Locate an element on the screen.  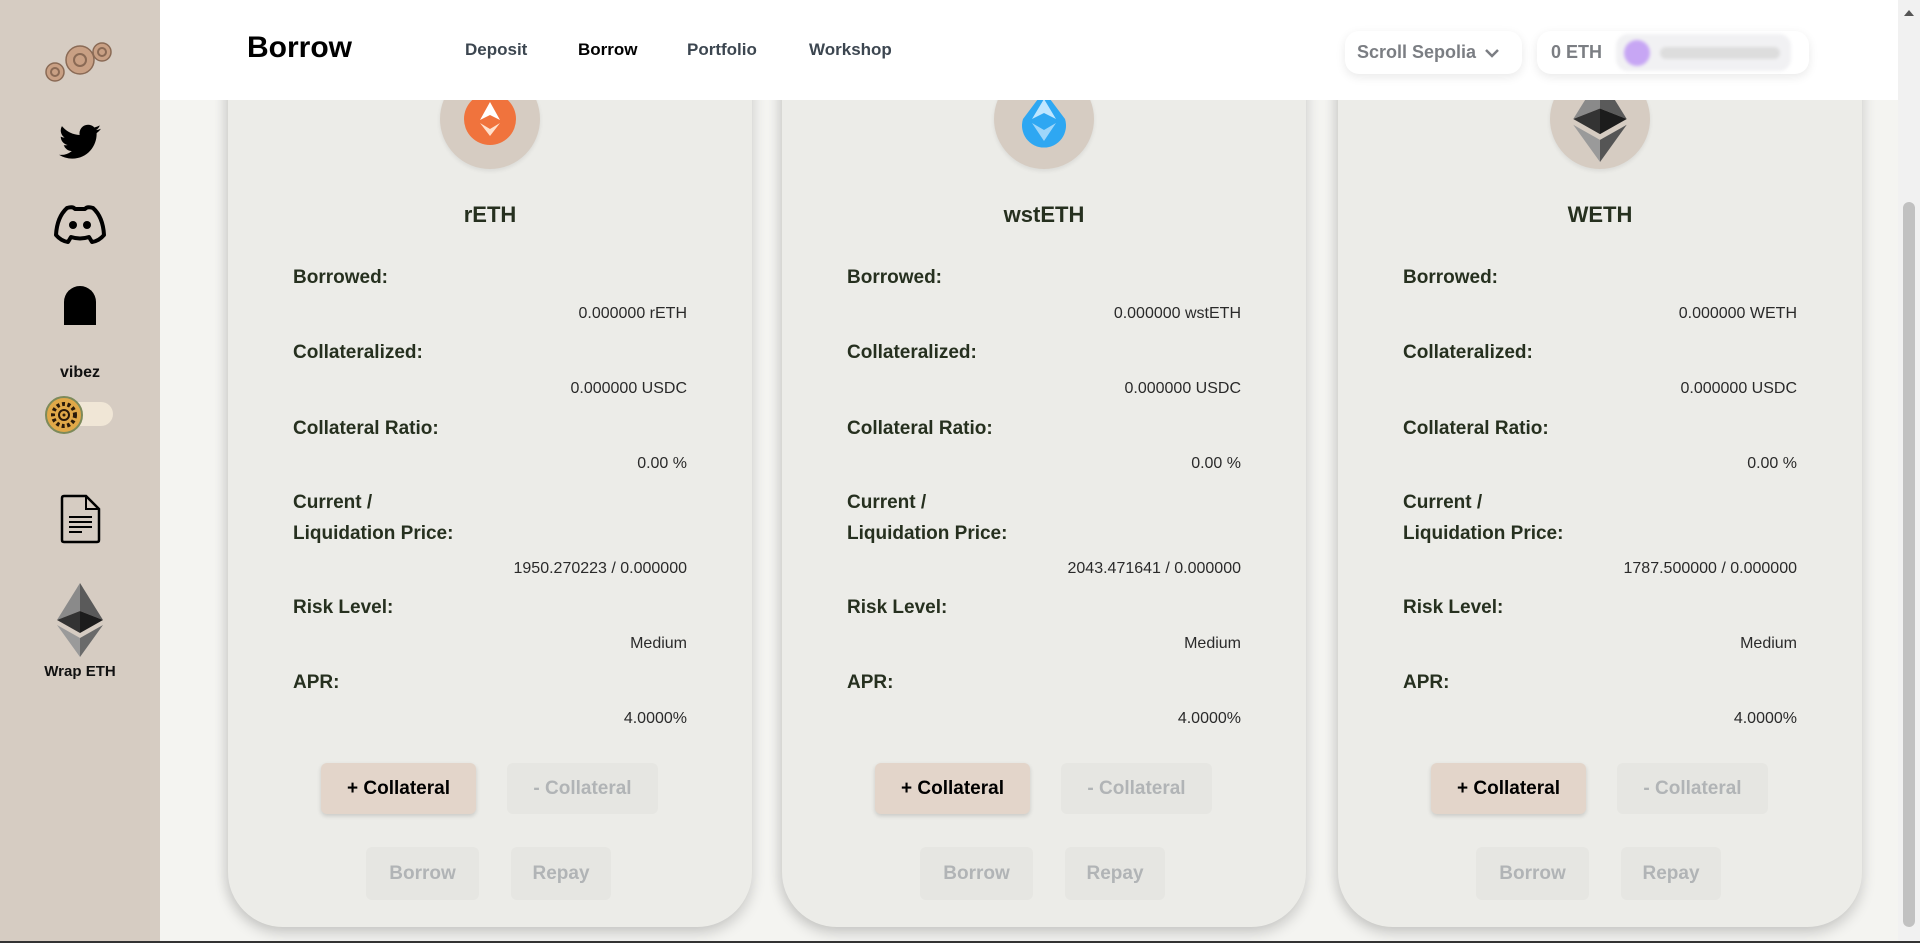
twitter-link is located at coordinates (80, 142).